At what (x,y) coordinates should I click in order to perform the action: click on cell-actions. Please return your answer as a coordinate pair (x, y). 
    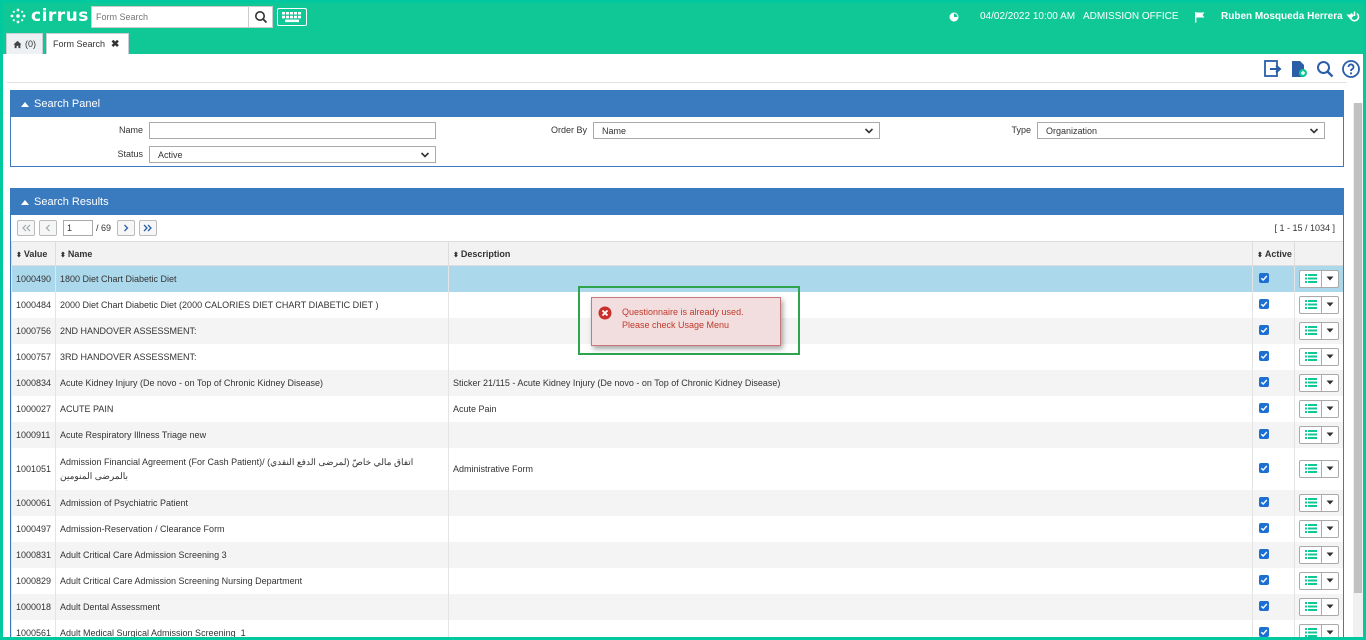
    Looking at the image, I should click on (1318, 278).